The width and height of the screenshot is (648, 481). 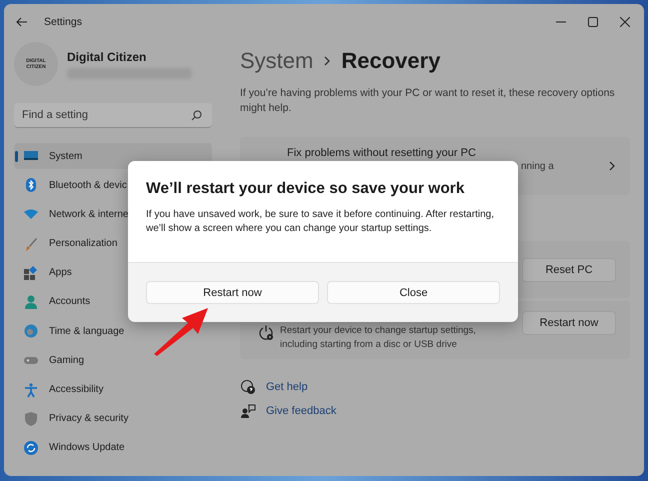 I want to click on search-field: Find a setting, so click(x=113, y=115).